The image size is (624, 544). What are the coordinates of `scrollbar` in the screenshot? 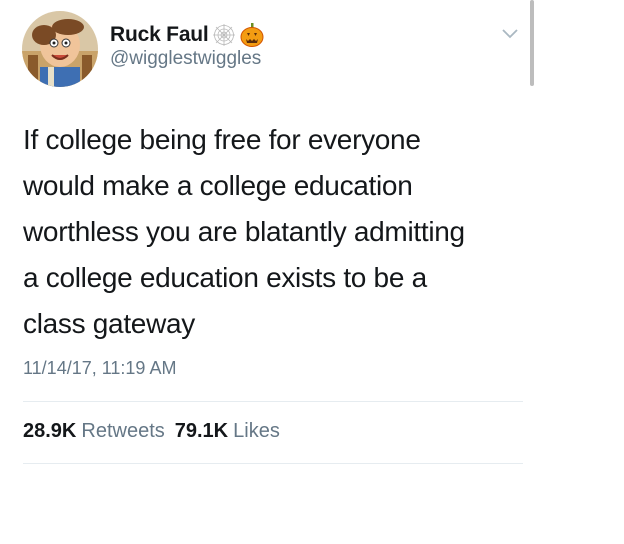 It's located at (532, 43).